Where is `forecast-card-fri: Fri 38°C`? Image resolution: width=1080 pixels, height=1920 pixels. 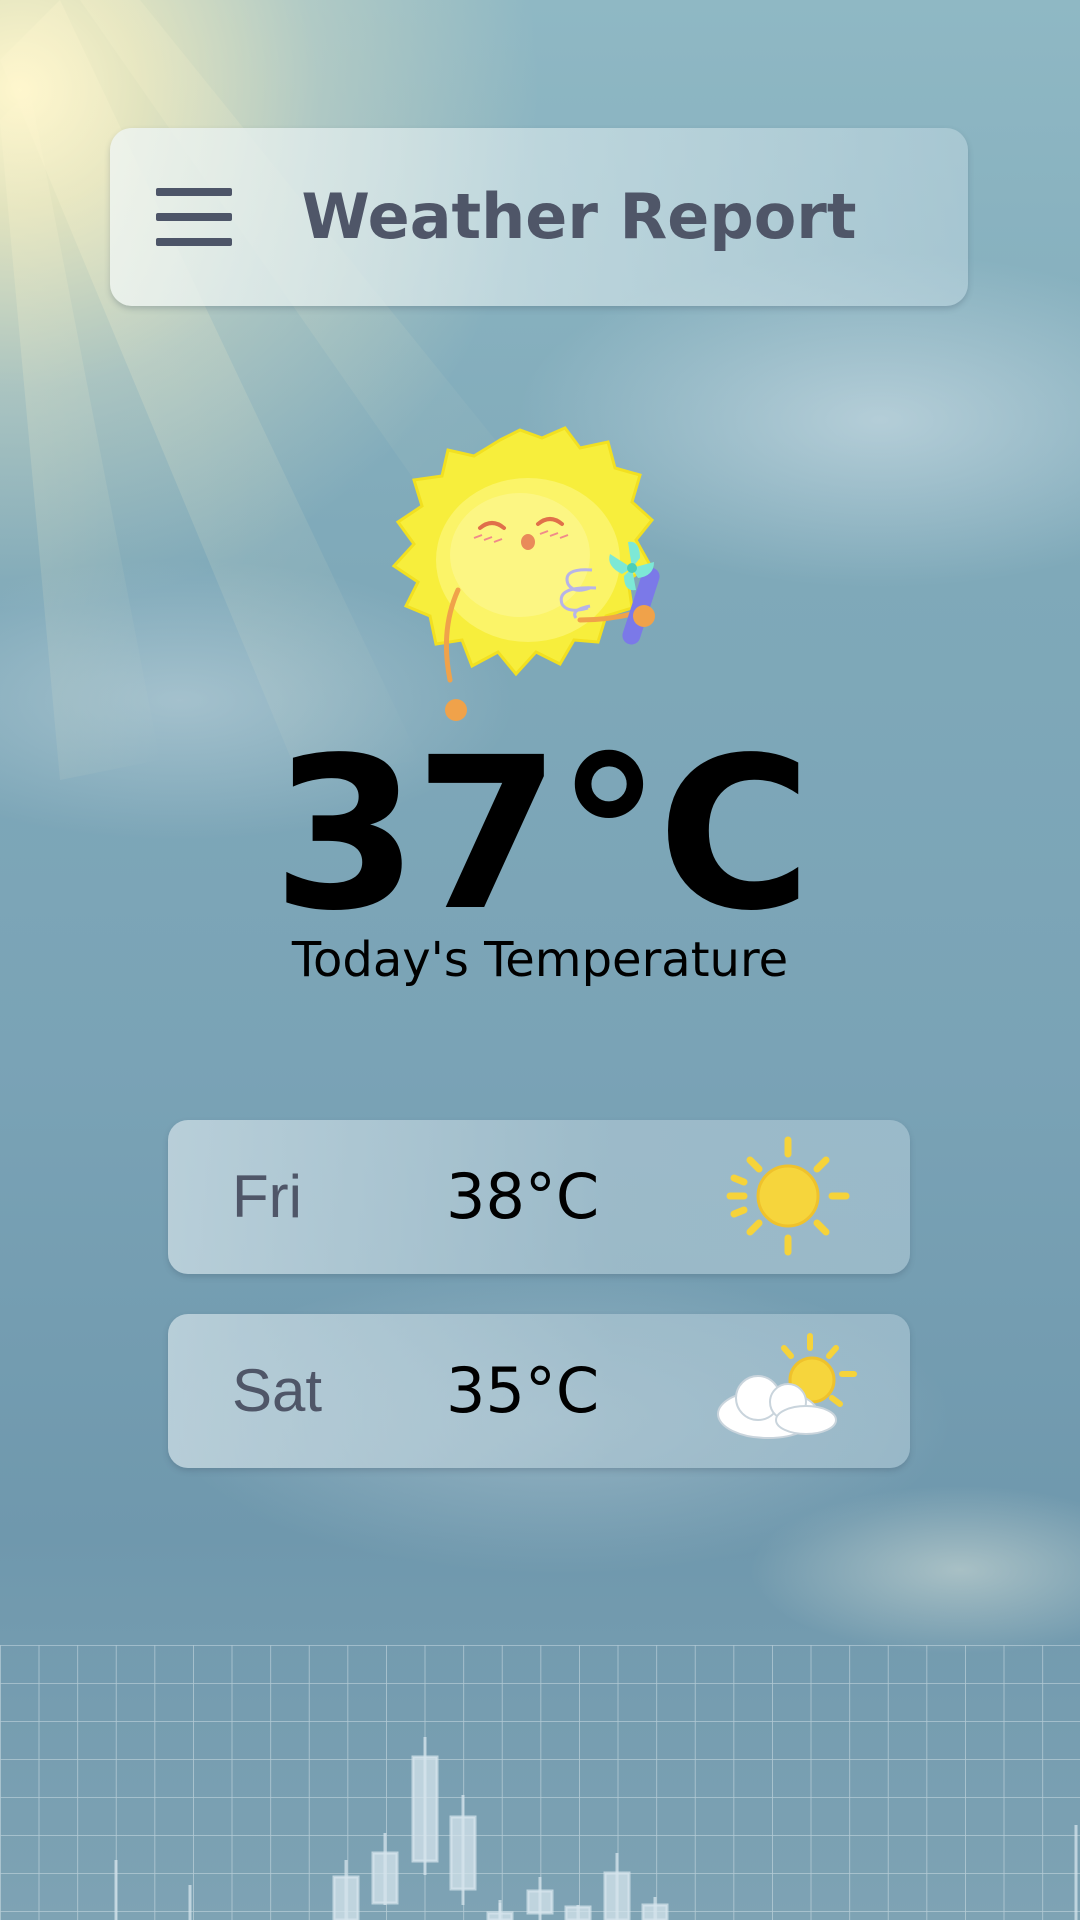
forecast-card-fri: Fri 38°C is located at coordinates (539, 1197).